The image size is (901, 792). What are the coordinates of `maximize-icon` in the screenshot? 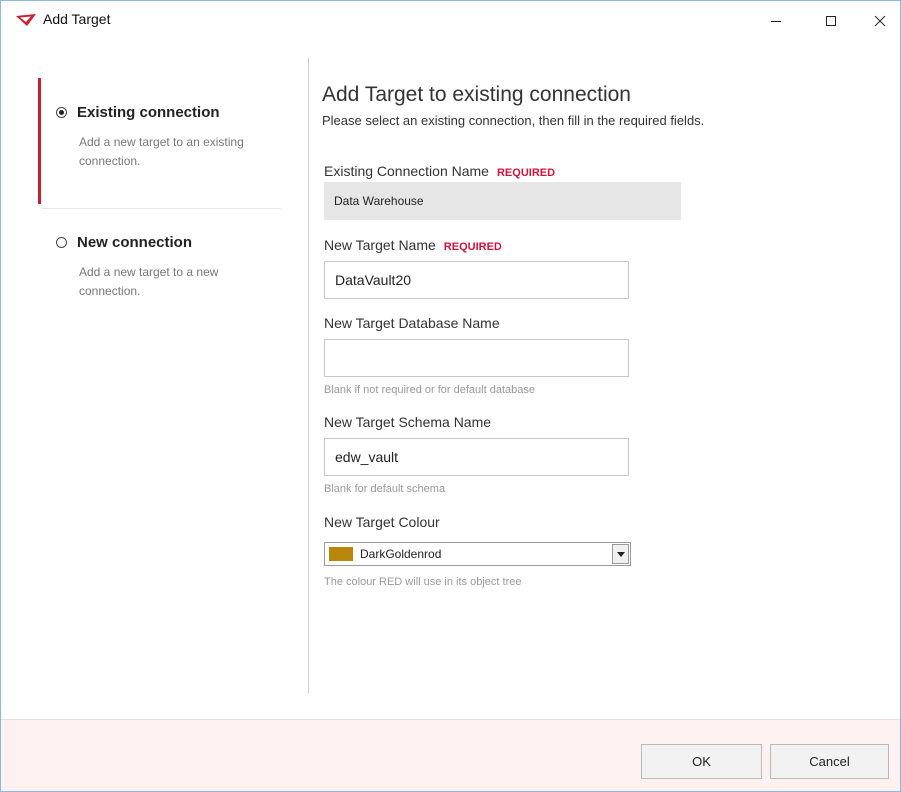 It's located at (831, 21).